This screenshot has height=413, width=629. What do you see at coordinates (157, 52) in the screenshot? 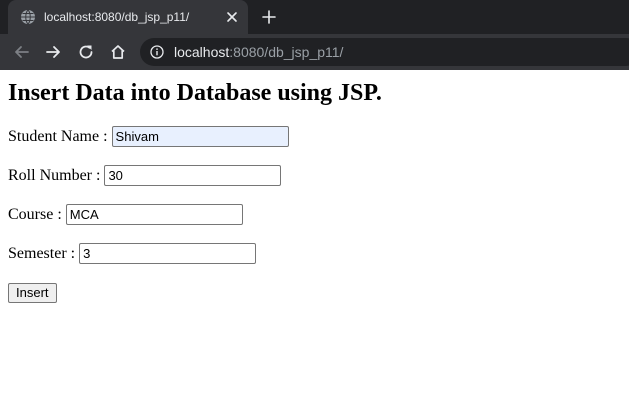
I see `info-icon` at bounding box center [157, 52].